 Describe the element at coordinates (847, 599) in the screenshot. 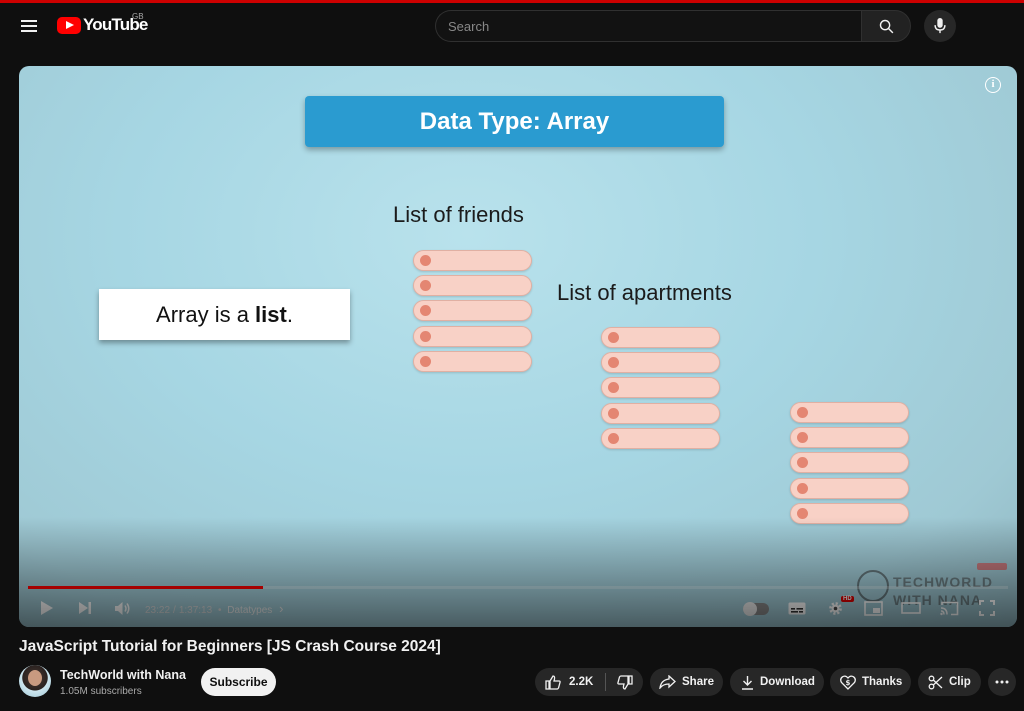

I see `hd-badge: HD` at that location.